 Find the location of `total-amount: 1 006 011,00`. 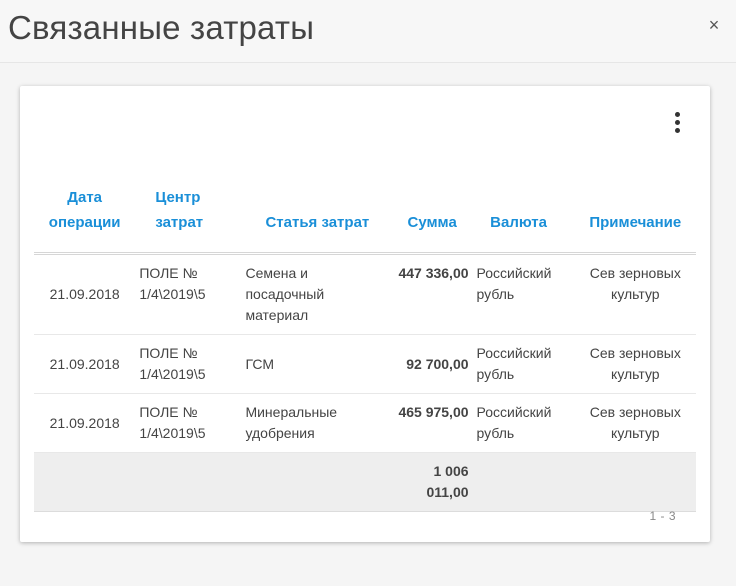

total-amount: 1 006 011,00 is located at coordinates (432, 482).